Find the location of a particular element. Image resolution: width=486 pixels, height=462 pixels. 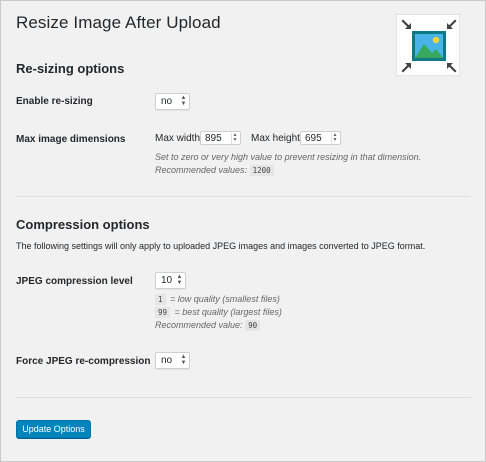

max-width-input: 895 ▲ ▼ is located at coordinates (220, 138).